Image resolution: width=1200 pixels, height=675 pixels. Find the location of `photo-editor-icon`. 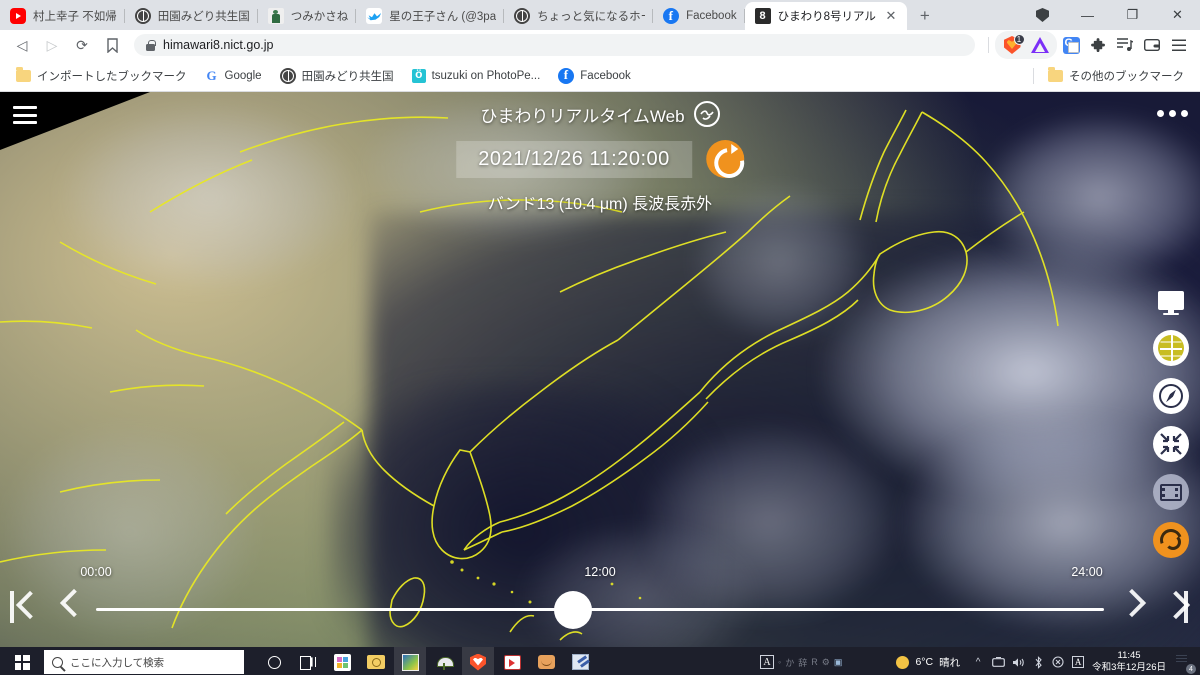

photo-editor-icon is located at coordinates (410, 661).